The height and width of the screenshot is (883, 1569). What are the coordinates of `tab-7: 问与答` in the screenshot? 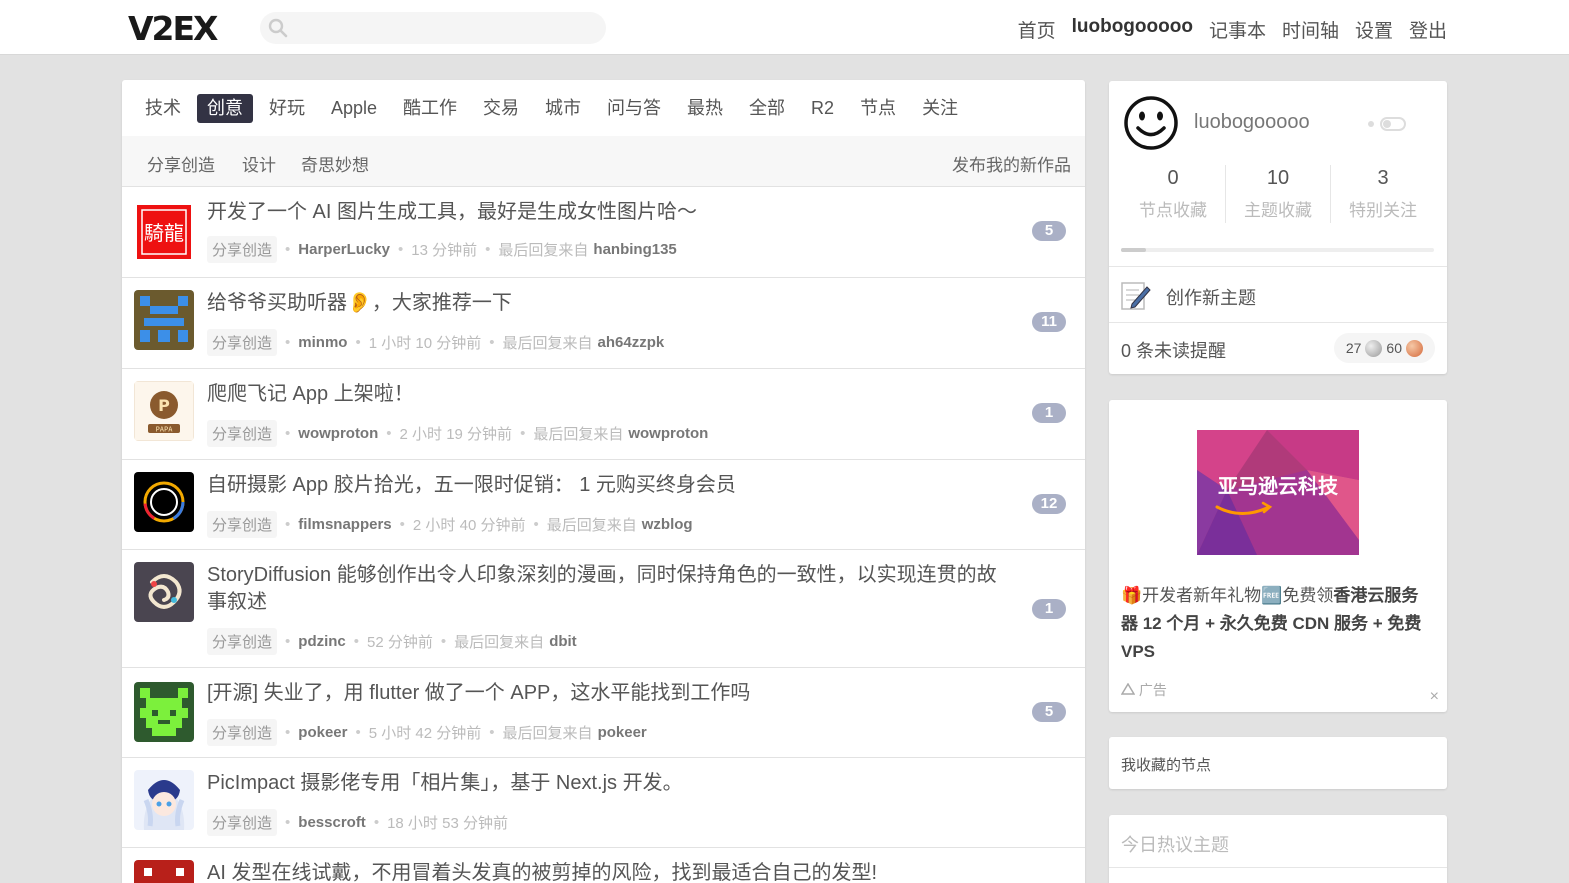 It's located at (634, 108).